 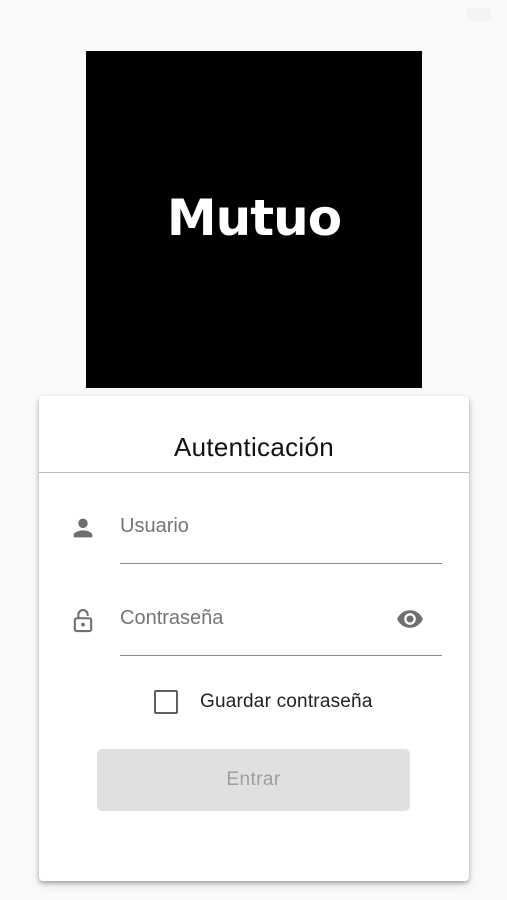 I want to click on remember-password-checkbox, so click(x=166, y=702).